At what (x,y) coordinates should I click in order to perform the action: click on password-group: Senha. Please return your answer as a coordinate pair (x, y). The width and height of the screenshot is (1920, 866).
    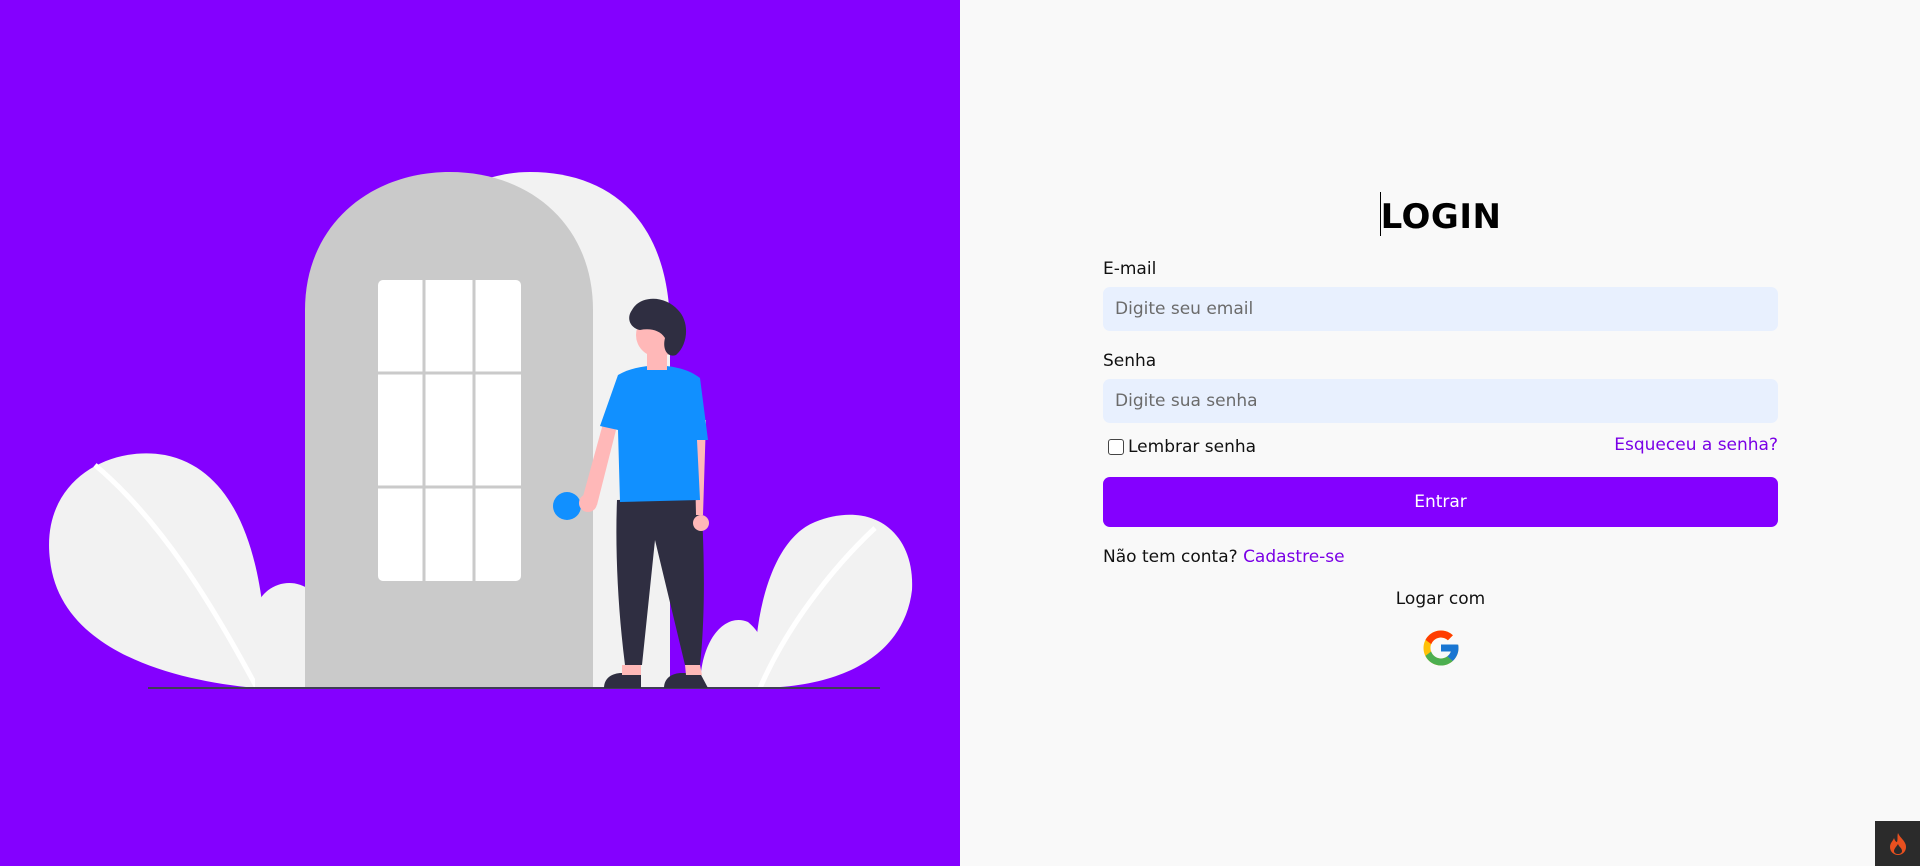
    Looking at the image, I should click on (1440, 387).